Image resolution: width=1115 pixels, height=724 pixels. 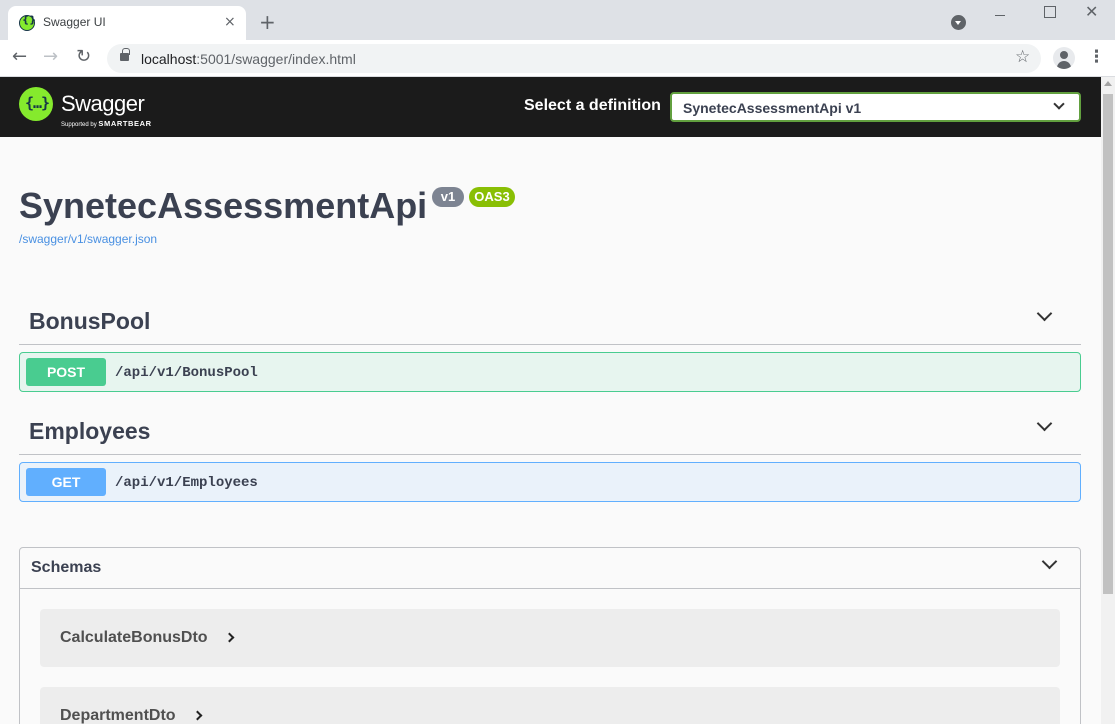 What do you see at coordinates (36, 104) in the screenshot?
I see `swagger-logo-icon: {…}` at bounding box center [36, 104].